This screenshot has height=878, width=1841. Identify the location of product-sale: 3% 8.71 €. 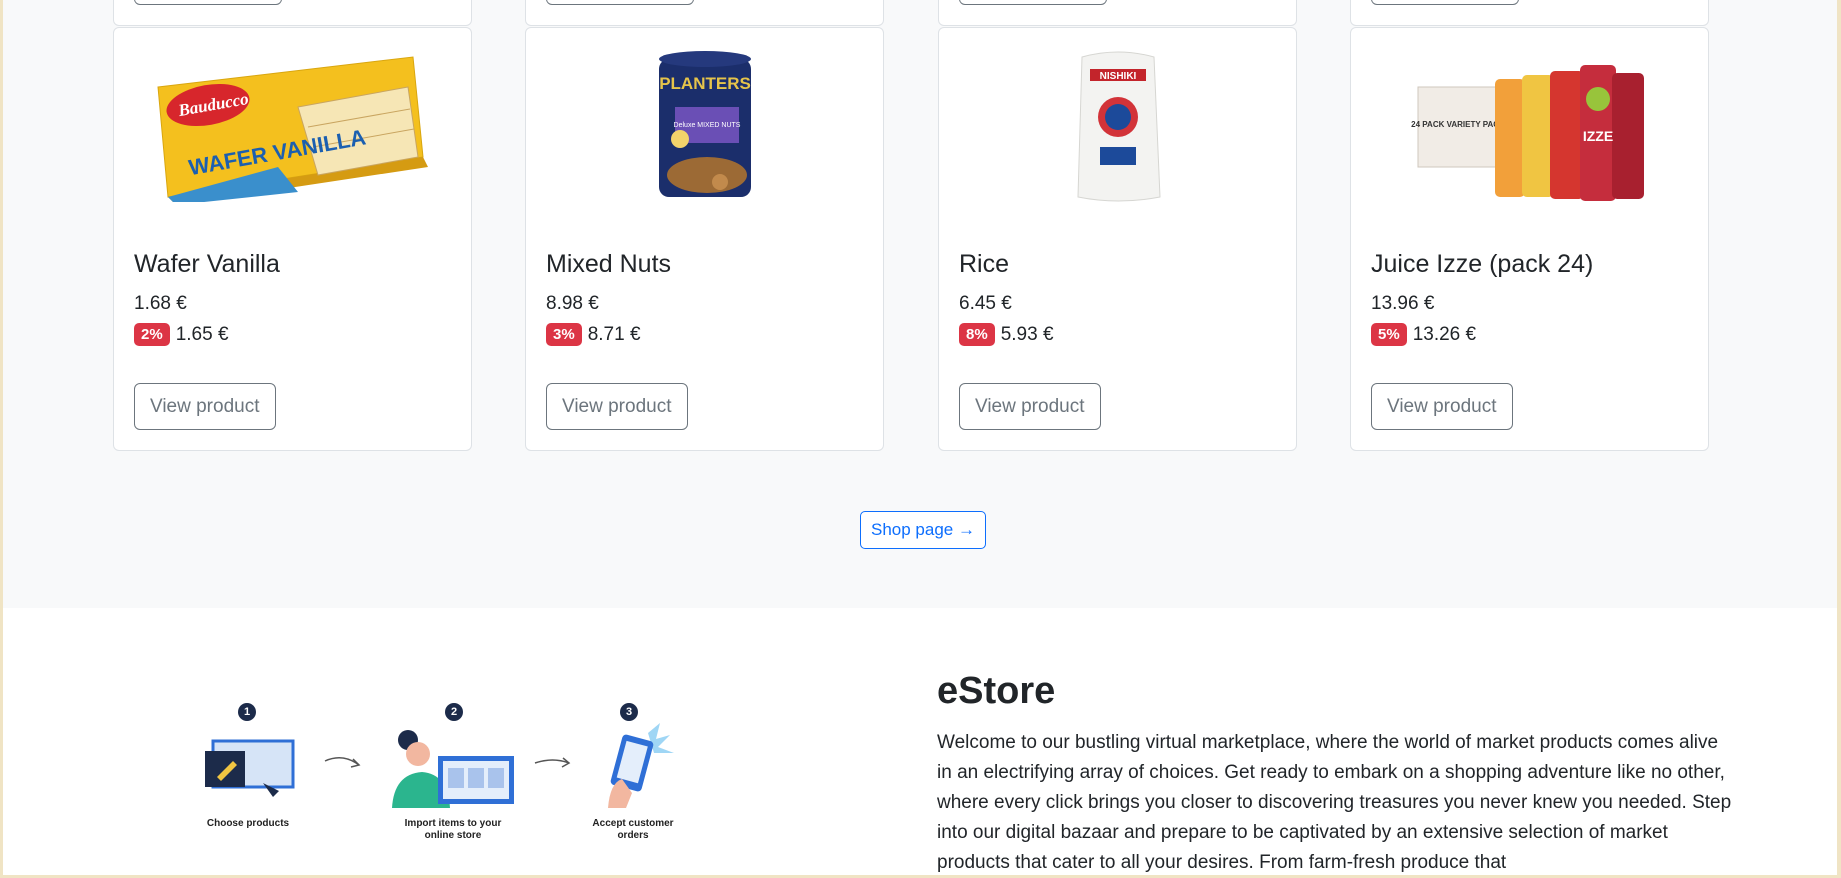
(593, 334).